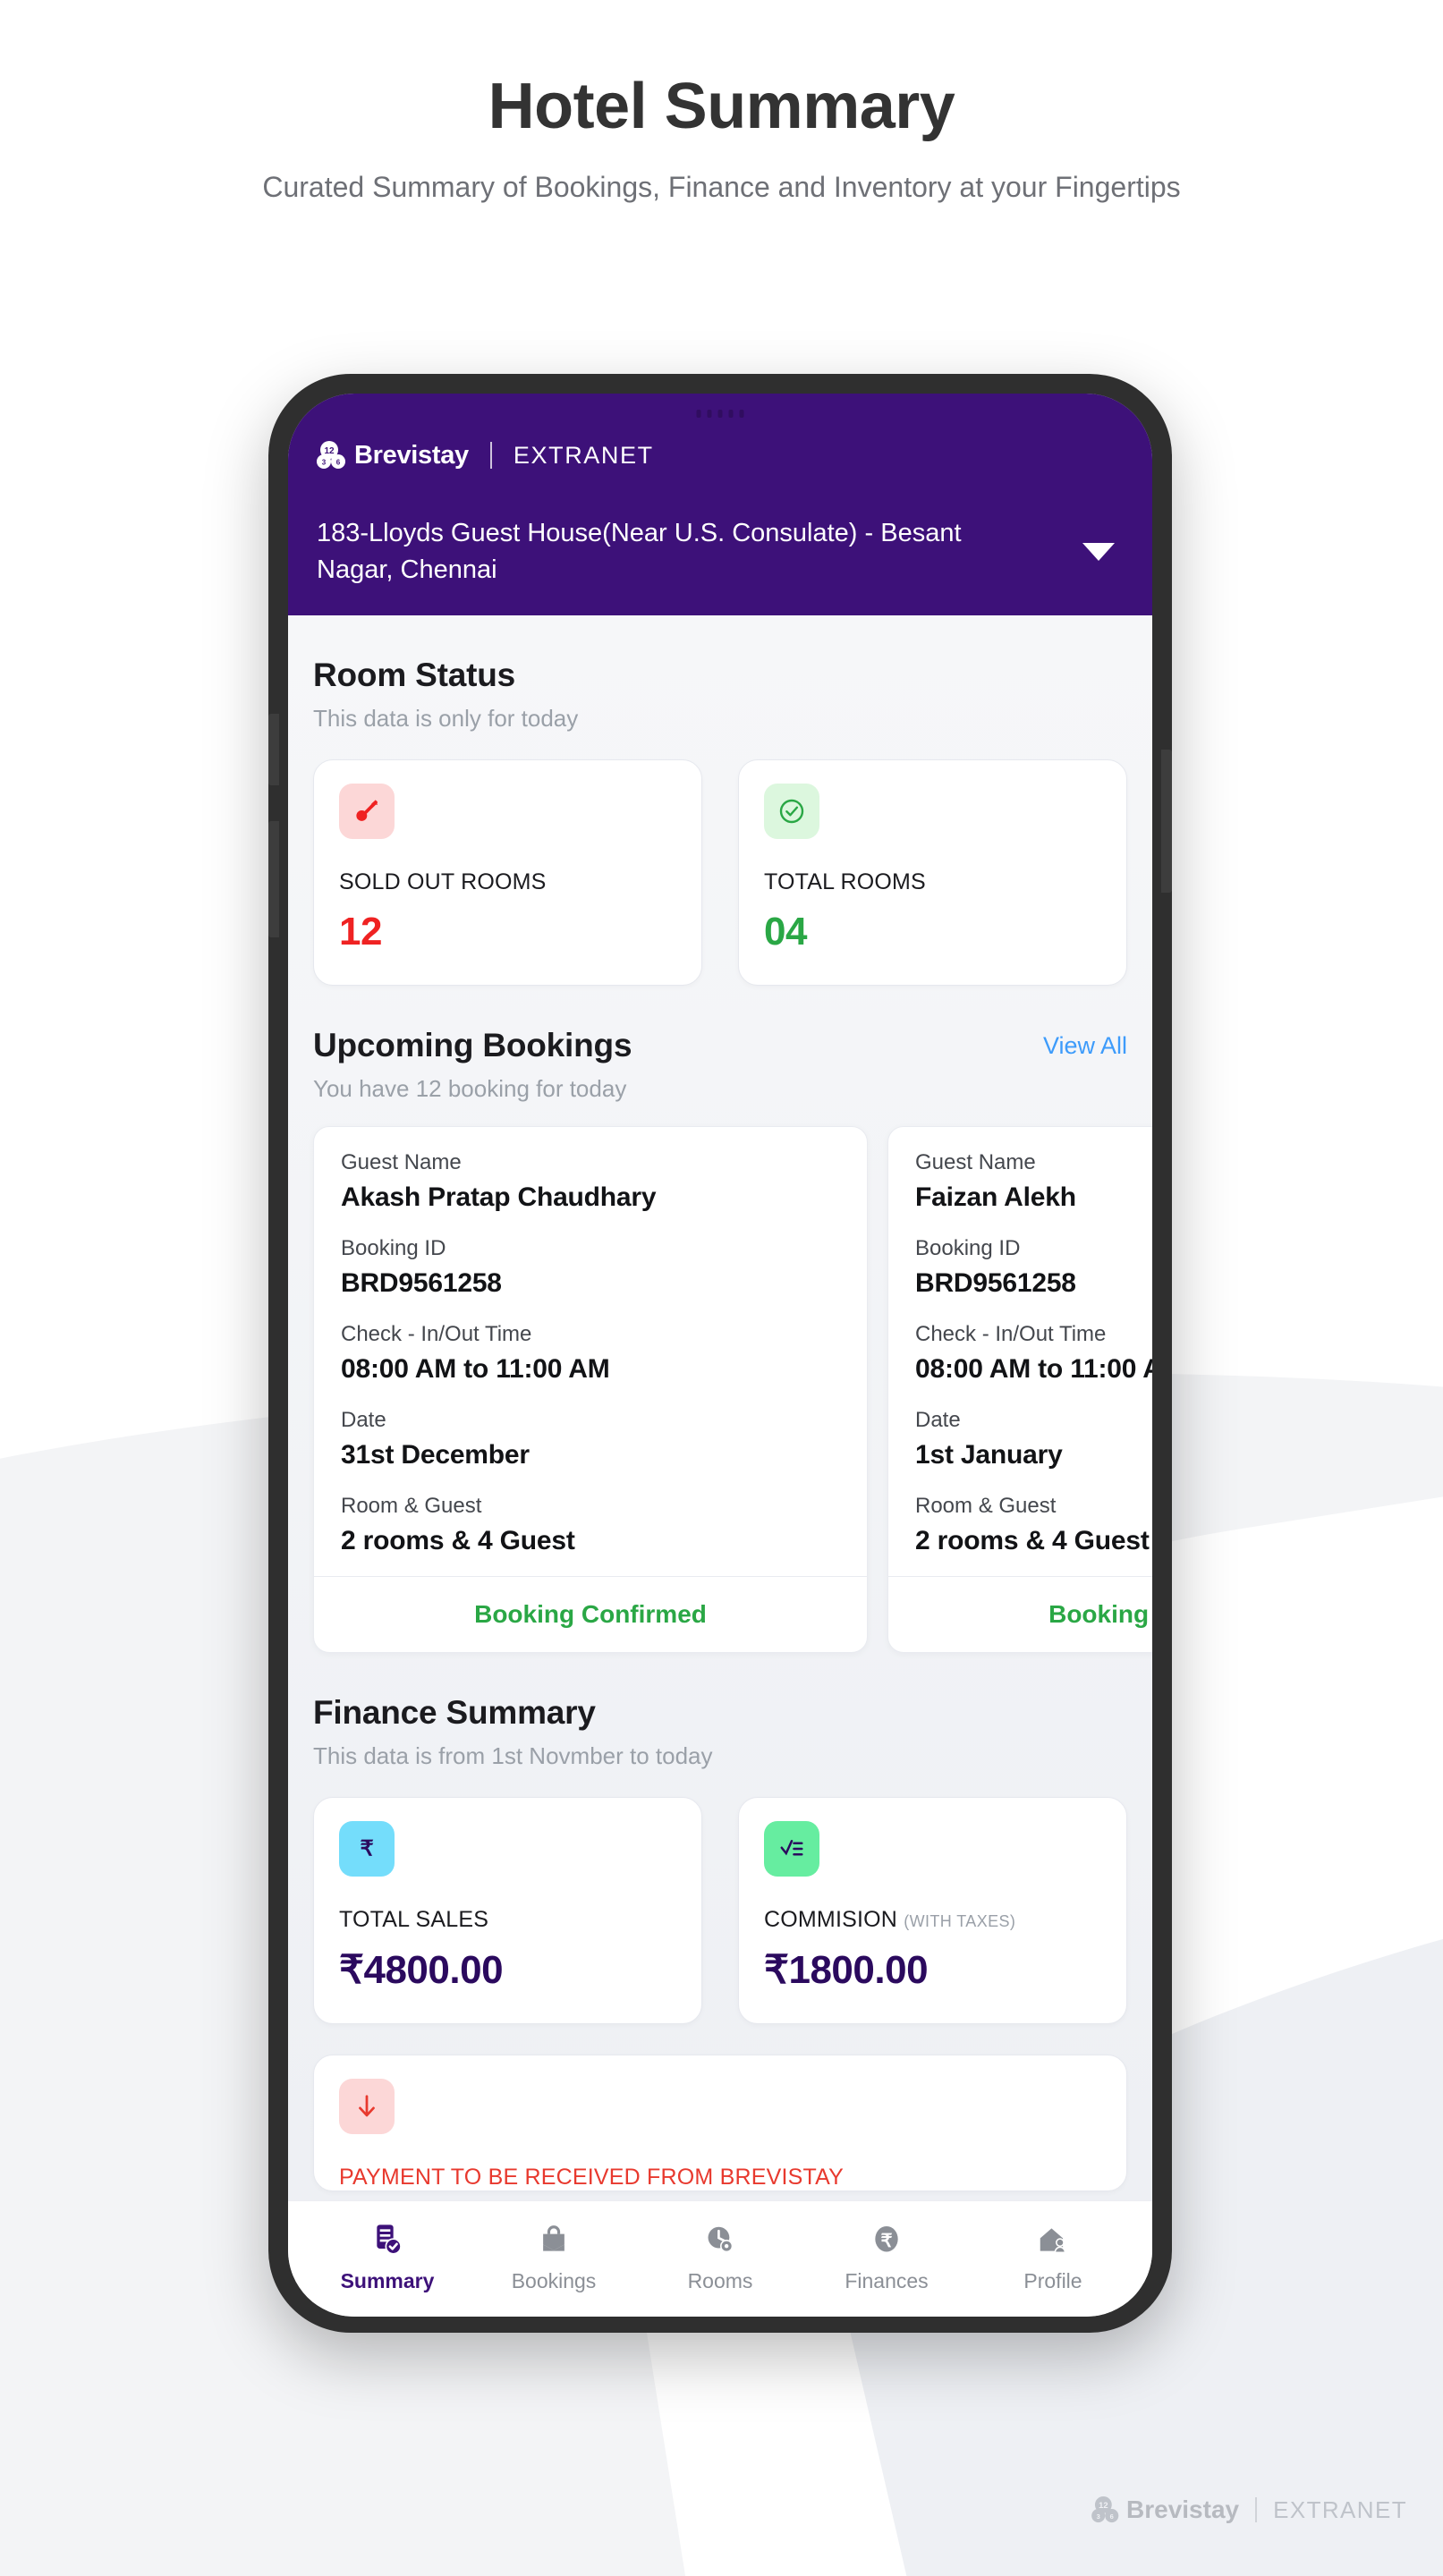 This screenshot has width=1443, height=2576. I want to click on check-circle-icon, so click(792, 812).